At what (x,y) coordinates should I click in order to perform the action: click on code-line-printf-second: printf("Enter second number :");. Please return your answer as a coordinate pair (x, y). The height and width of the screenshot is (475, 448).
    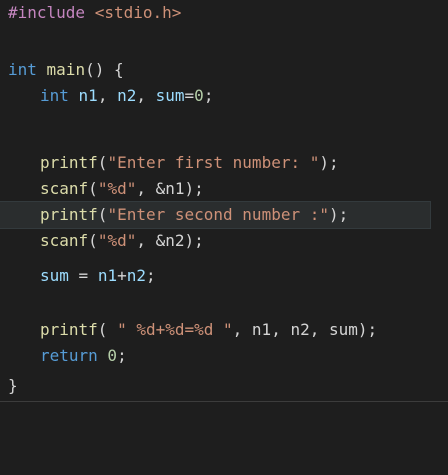
    Looking at the image, I should click on (215, 215).